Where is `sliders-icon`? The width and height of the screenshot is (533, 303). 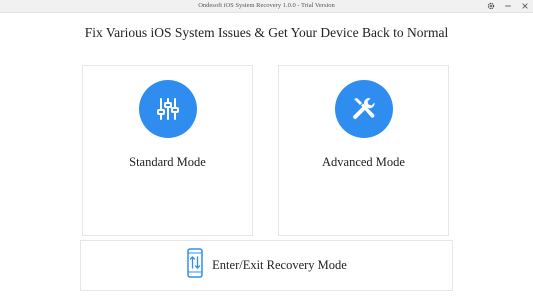
sliders-icon is located at coordinates (168, 109).